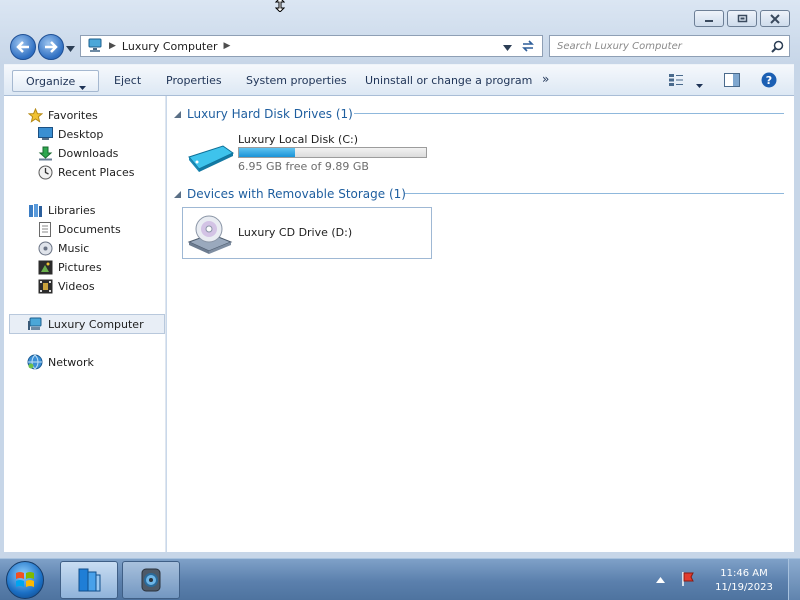  I want to click on nav-music: Music, so click(63, 248).